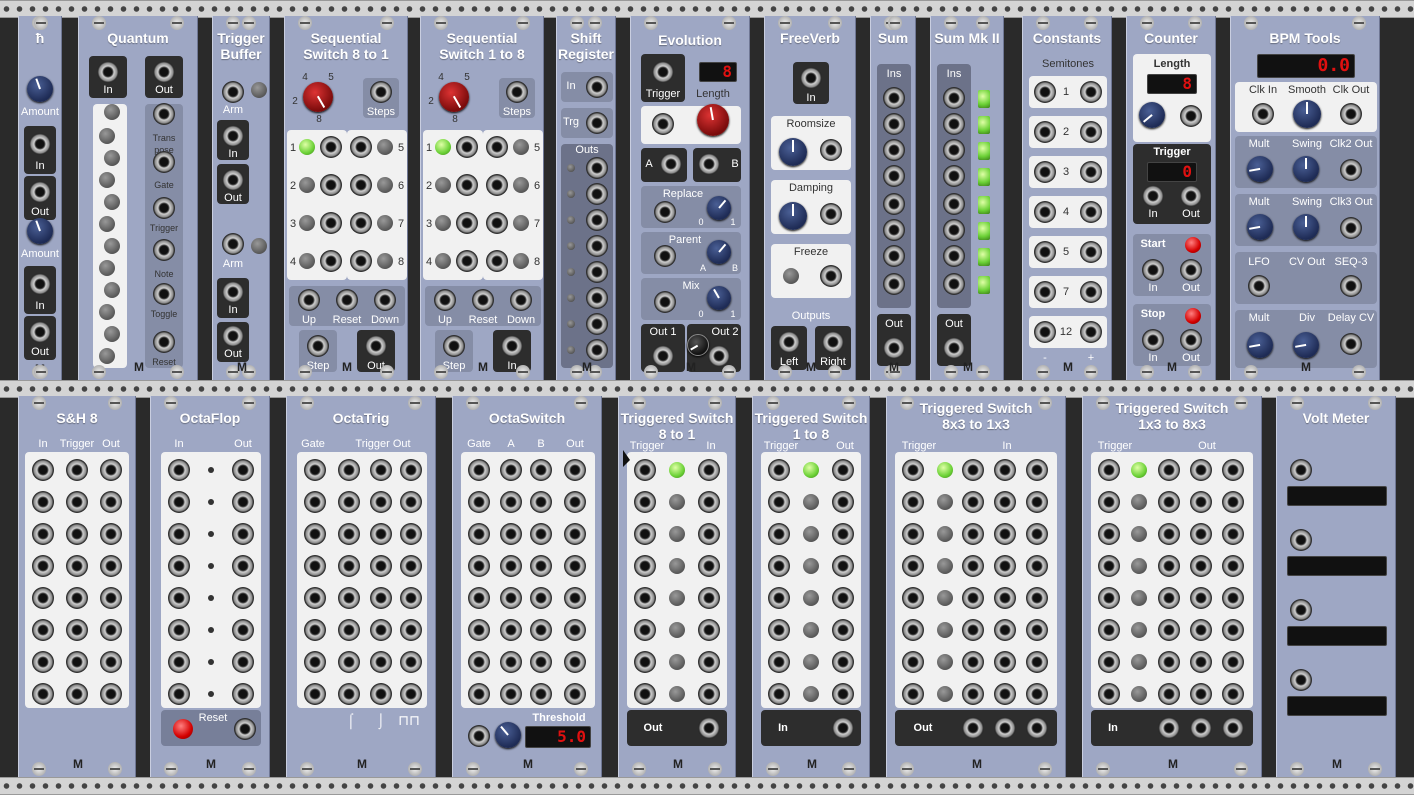  Describe the element at coordinates (164, 208) in the screenshot. I see `trigger-jack` at that location.